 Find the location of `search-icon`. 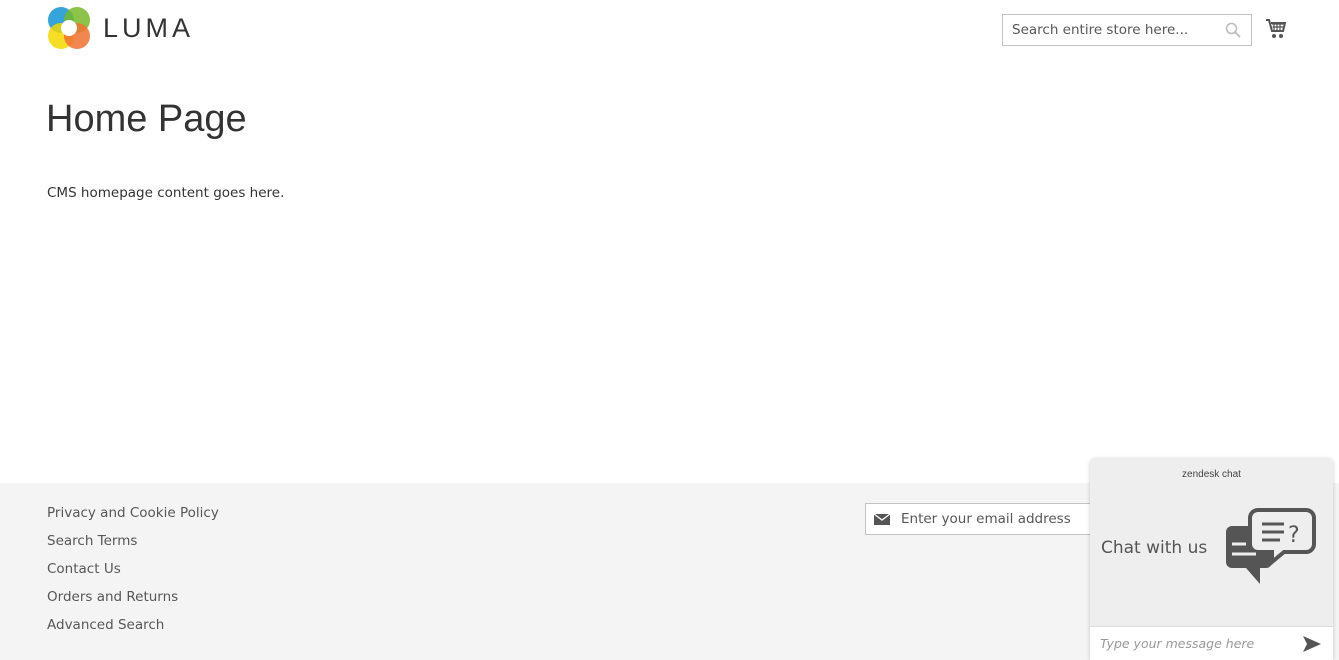

search-icon is located at coordinates (1233, 30).